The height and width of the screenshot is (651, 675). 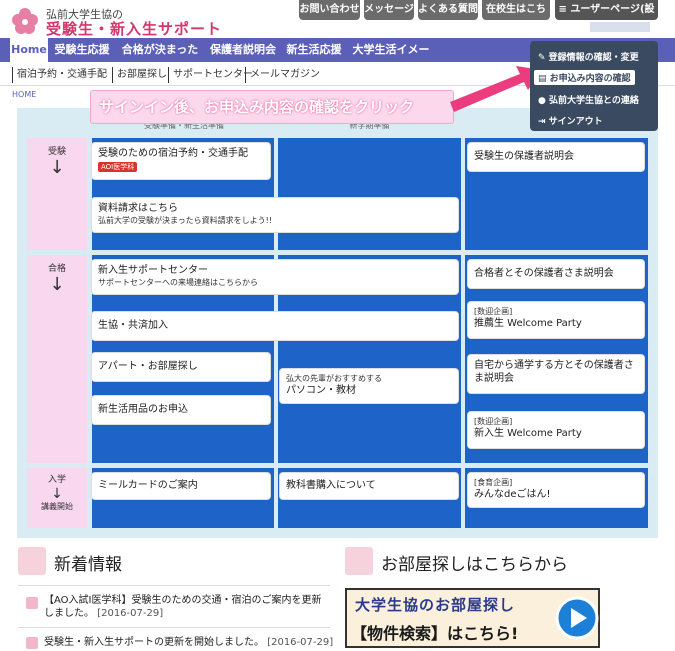 I want to click on card-recommend-party: [数迎企画] 推薦生 Welcome Party, so click(x=556, y=320).